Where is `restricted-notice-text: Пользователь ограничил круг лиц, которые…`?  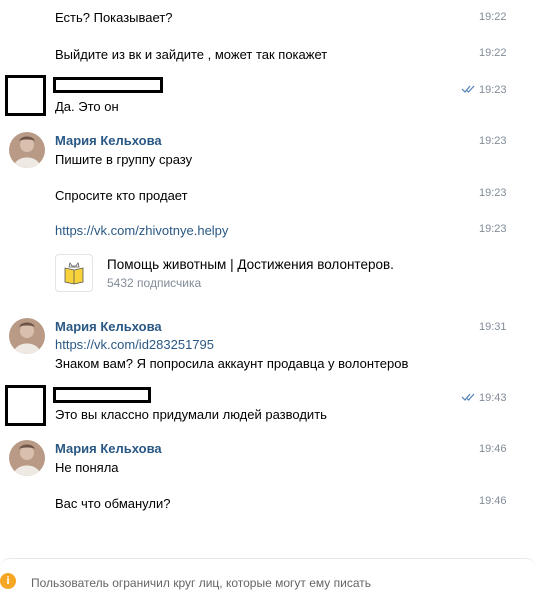
restricted-notice-text: Пользователь ограничил круг лиц, которые… is located at coordinates (201, 583).